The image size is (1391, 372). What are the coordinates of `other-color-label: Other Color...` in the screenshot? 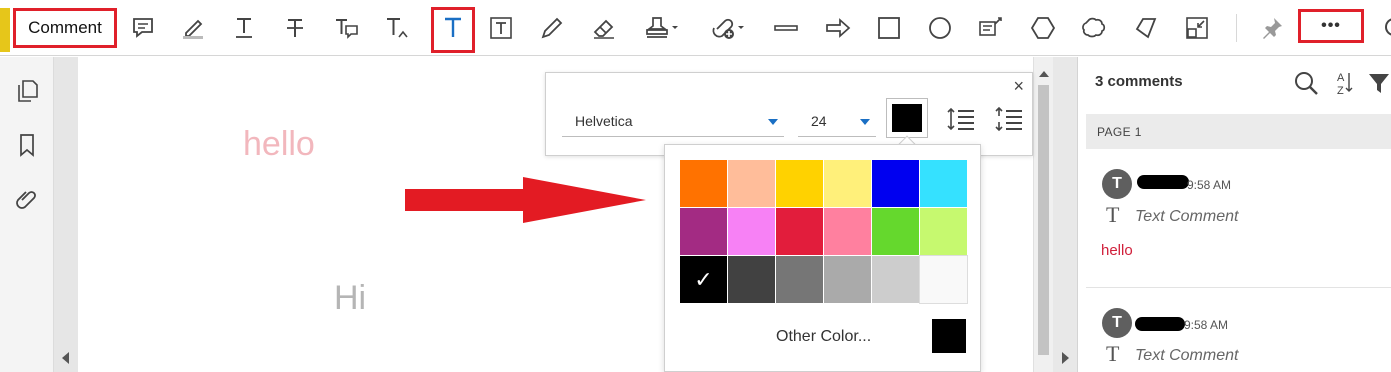 It's located at (823, 337).